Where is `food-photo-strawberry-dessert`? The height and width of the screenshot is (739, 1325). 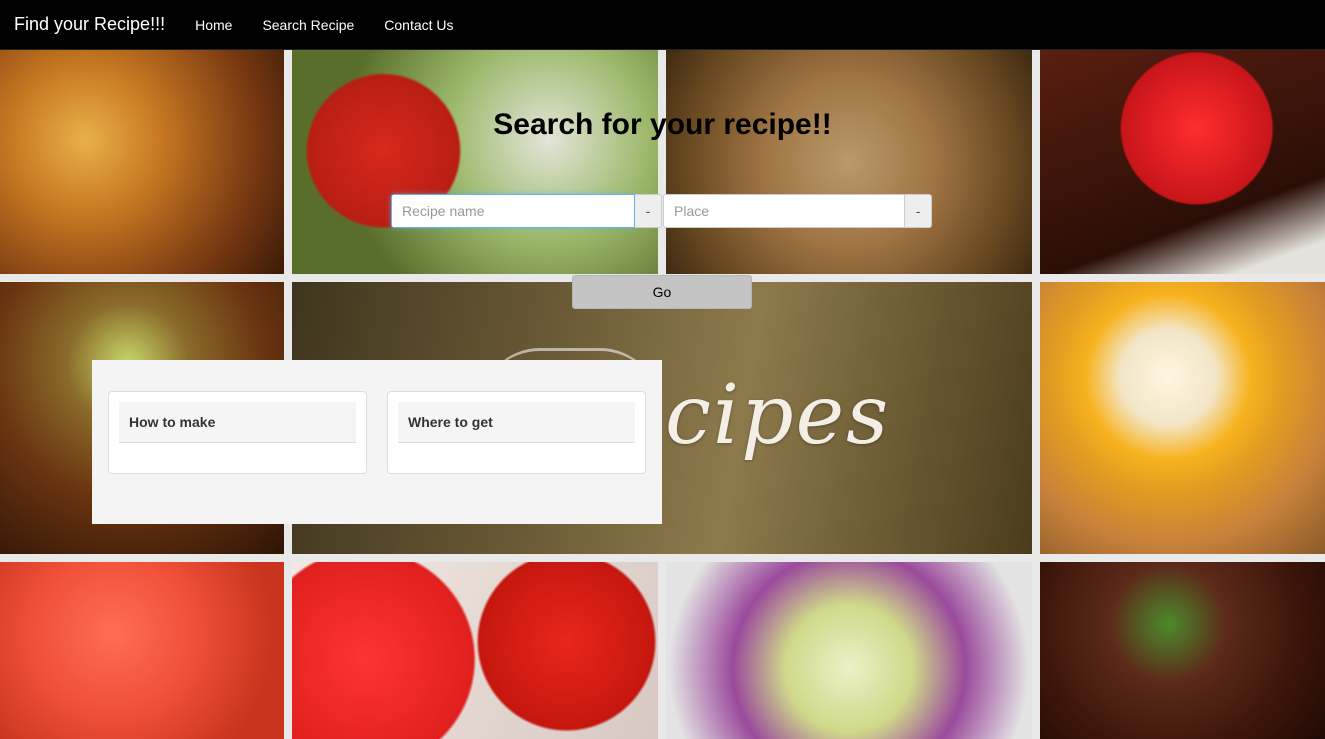 food-photo-strawberry-dessert is located at coordinates (1182, 162).